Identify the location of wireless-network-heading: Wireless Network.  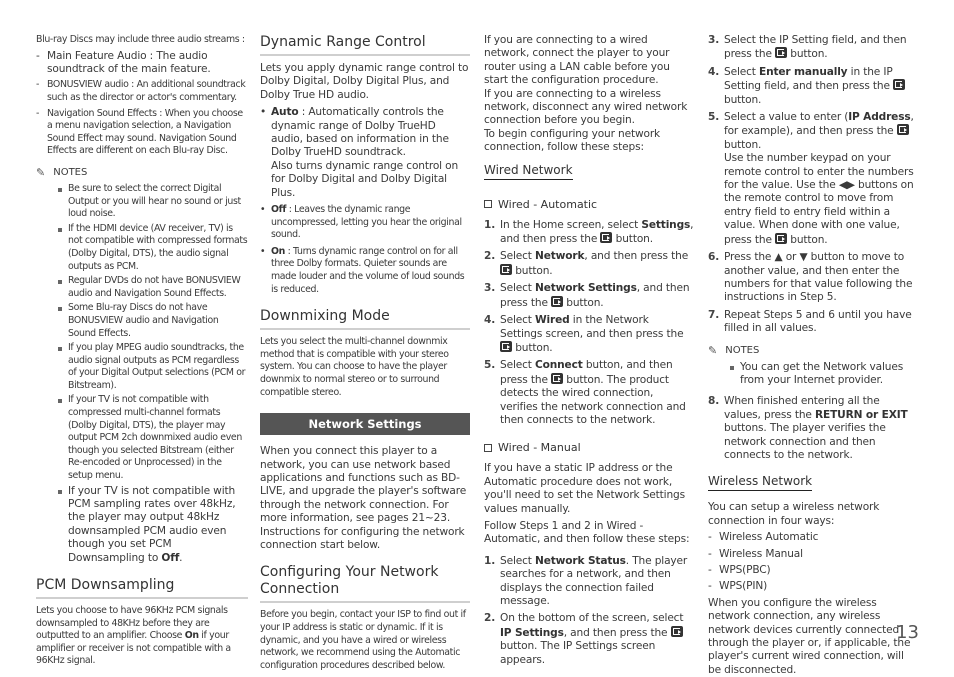
(760, 483).